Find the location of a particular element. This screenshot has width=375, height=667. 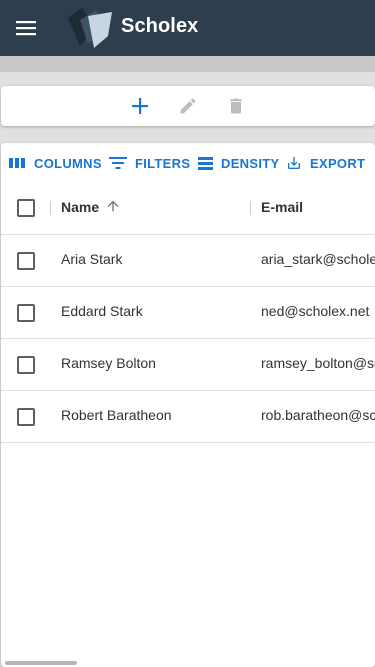

table-row: Ramsey Bolton ramsey_bolton@scholex.net is located at coordinates (188, 365).